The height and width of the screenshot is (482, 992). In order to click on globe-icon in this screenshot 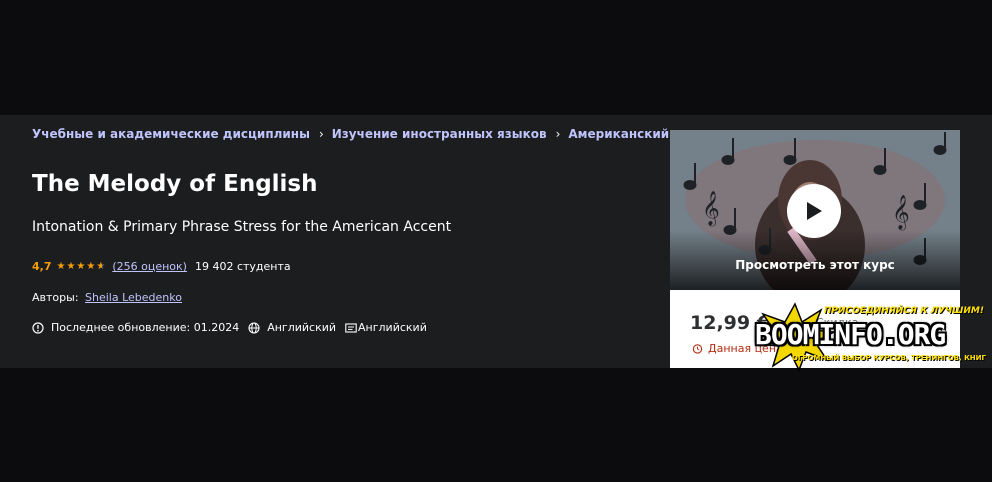, I will do `click(254, 327)`.